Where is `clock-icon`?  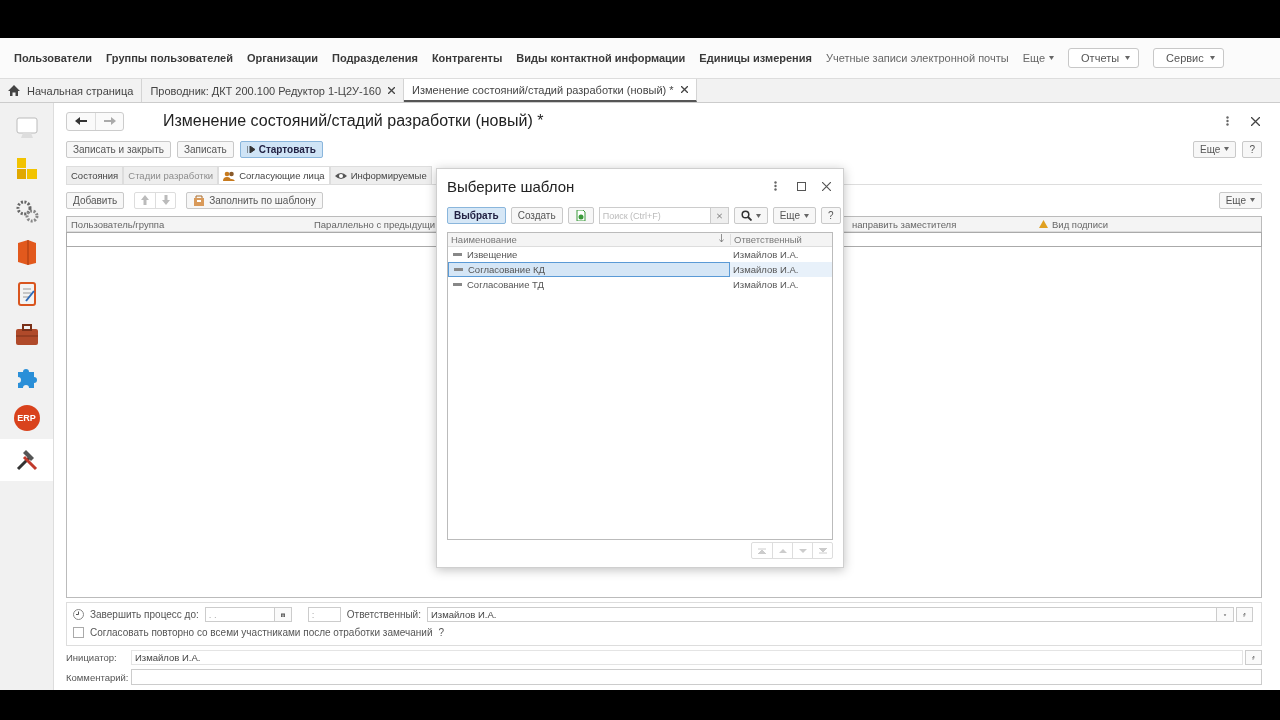
clock-icon is located at coordinates (78, 614).